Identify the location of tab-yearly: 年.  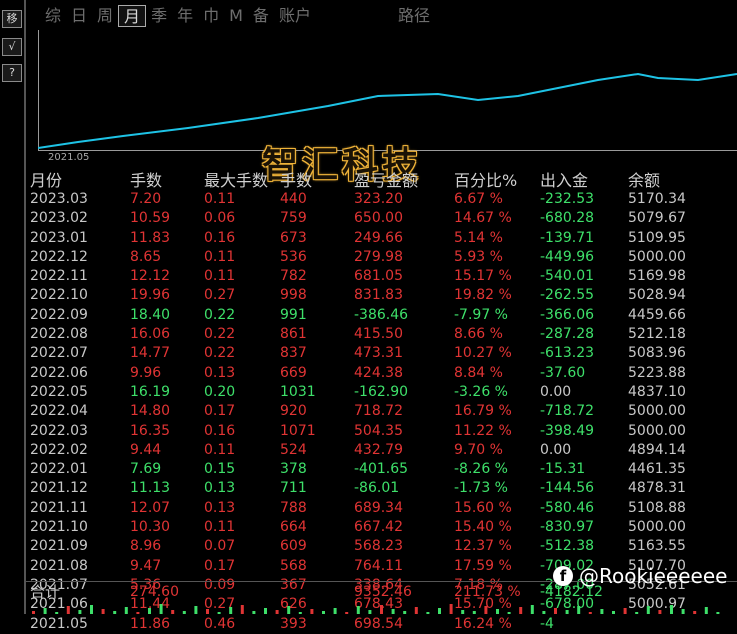
(185, 16).